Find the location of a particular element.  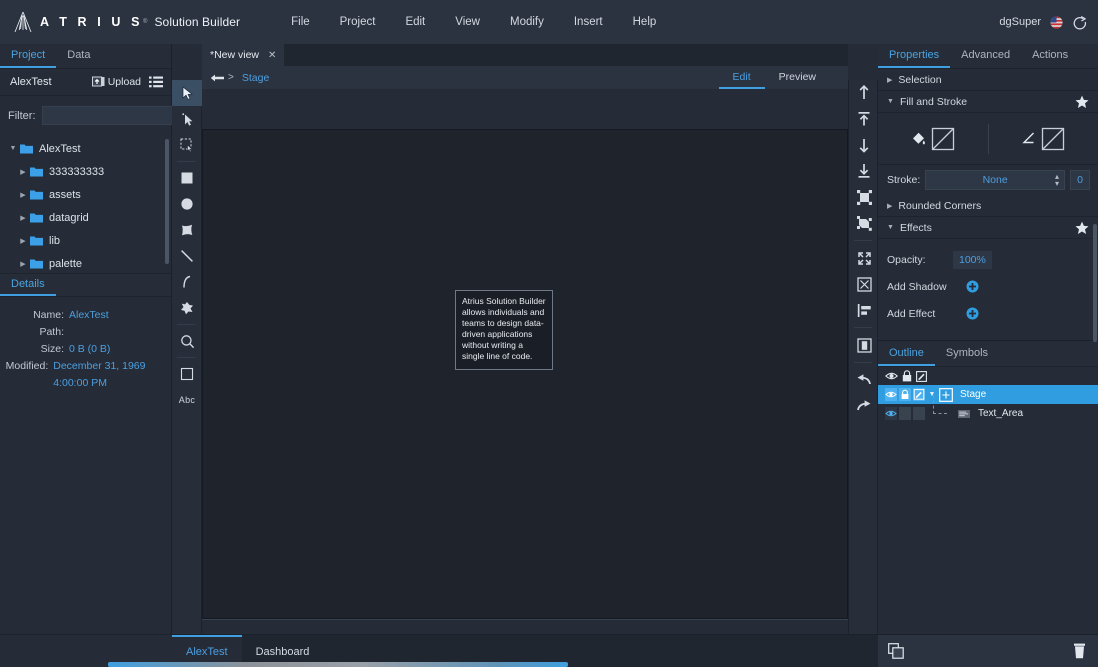

rectangle-tool is located at coordinates (187, 178).